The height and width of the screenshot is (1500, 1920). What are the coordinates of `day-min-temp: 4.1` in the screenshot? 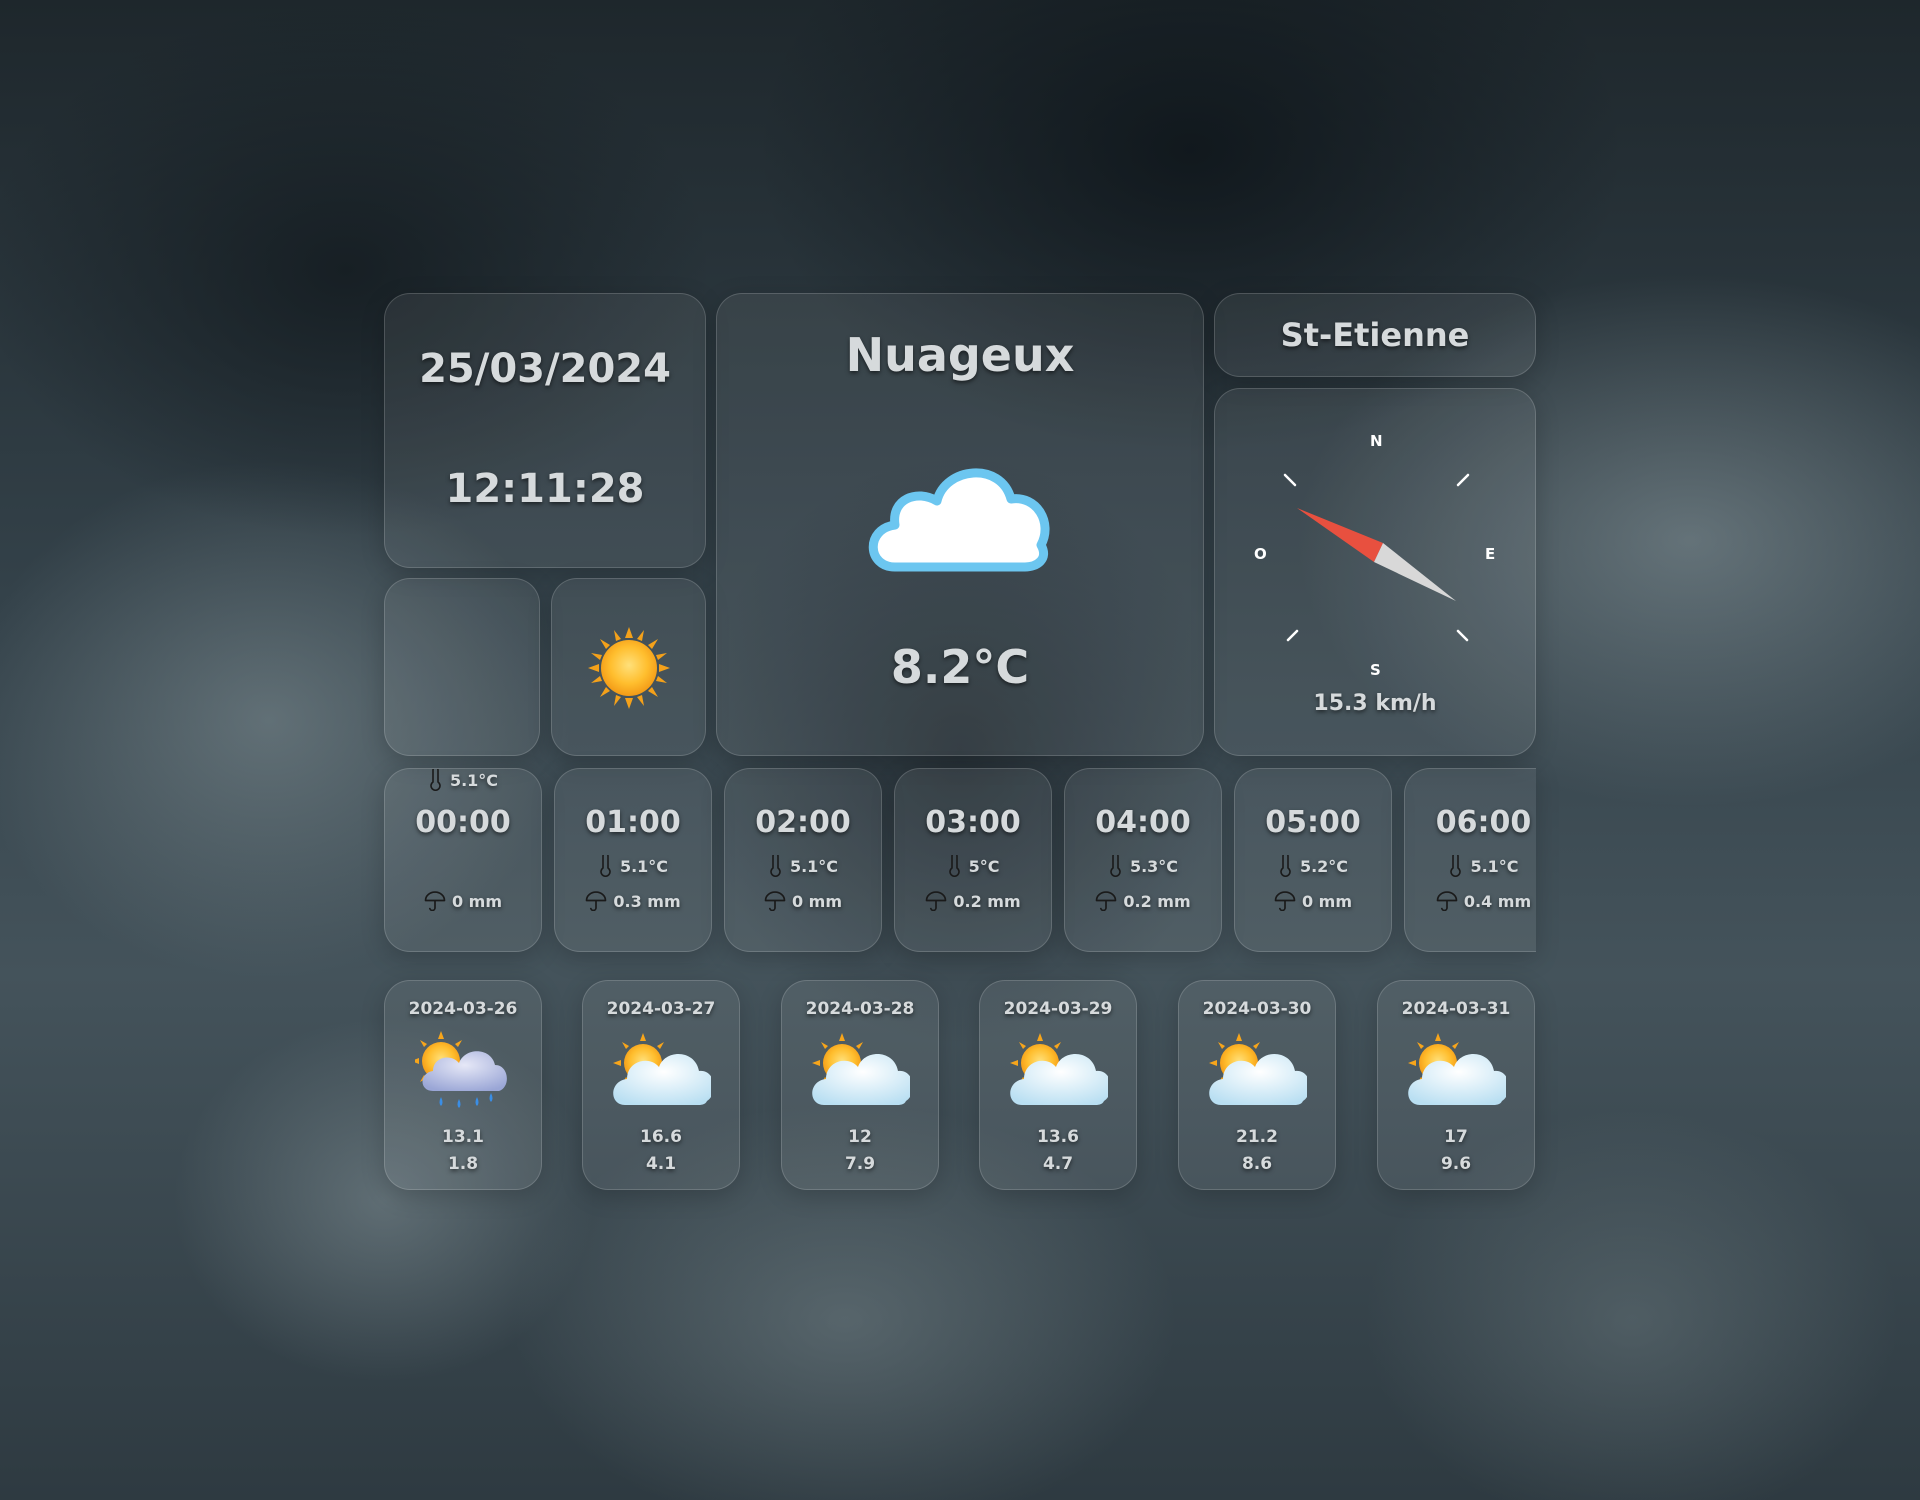 It's located at (661, 1164).